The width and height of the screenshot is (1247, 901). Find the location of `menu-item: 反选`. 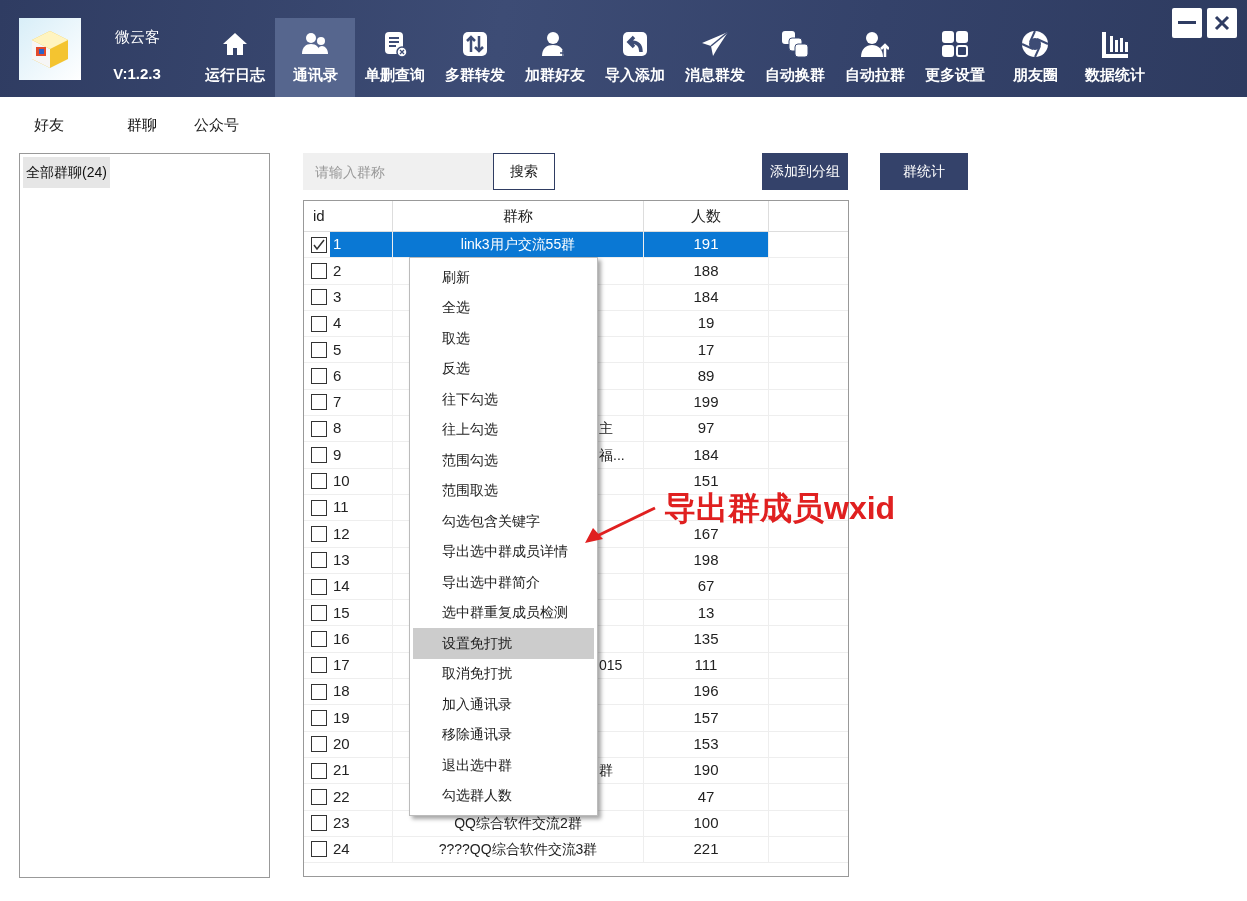

menu-item: 反选 is located at coordinates (503, 368).